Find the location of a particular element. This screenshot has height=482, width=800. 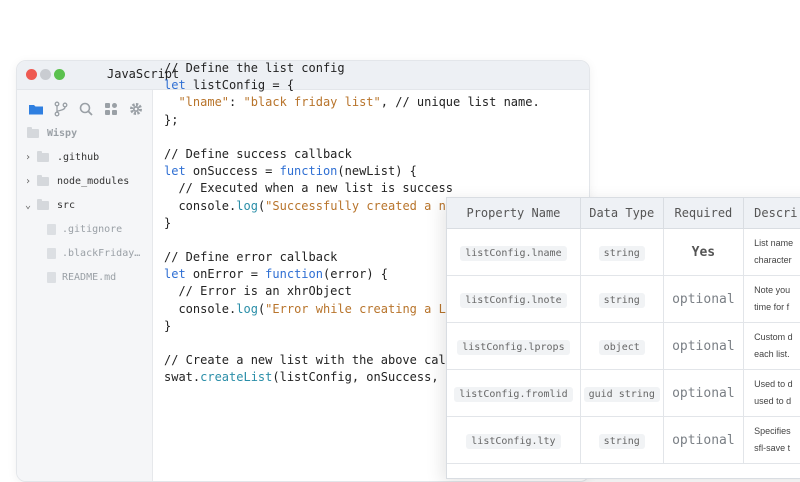

data-type-code: guid string is located at coordinates (621, 394).